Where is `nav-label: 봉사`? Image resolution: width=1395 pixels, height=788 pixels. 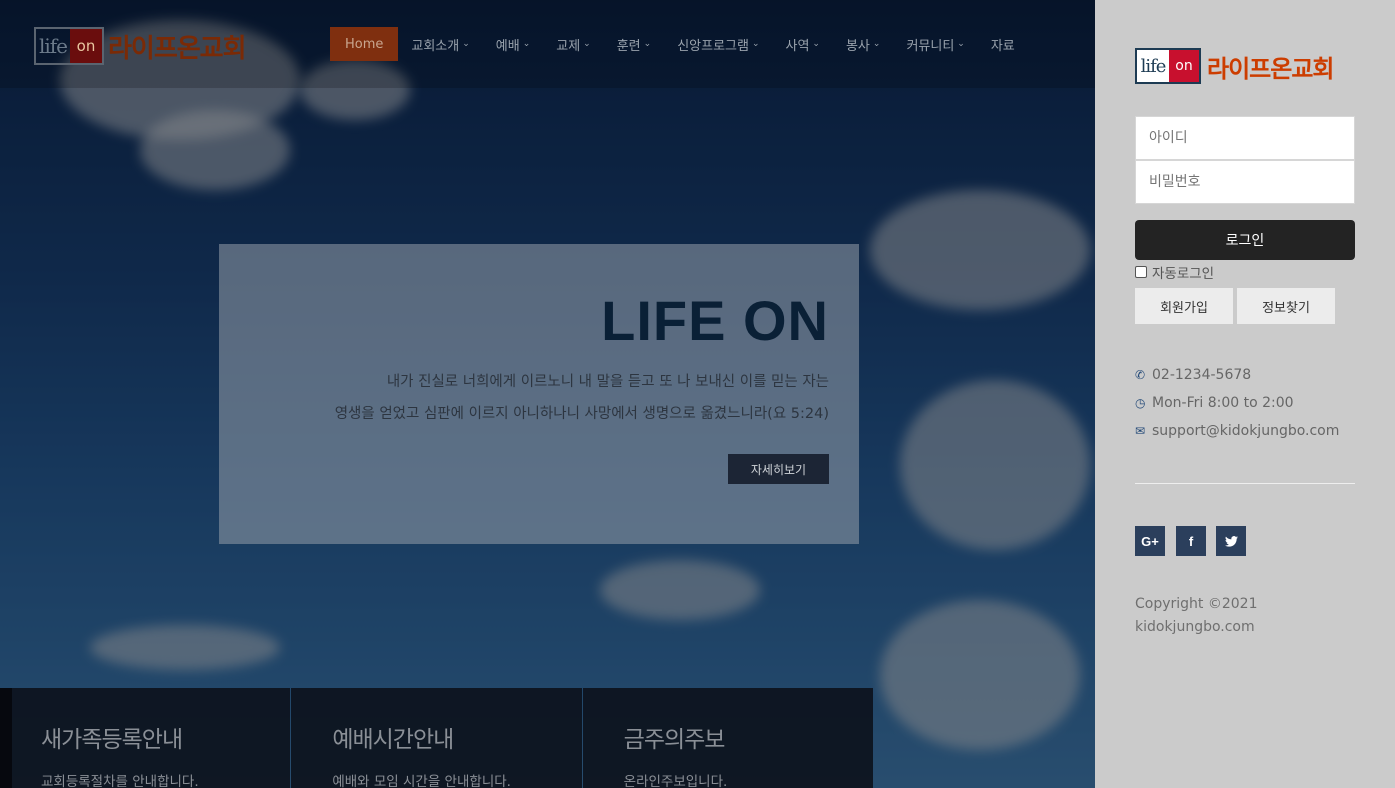
nav-label: 봉사 is located at coordinates (857, 46).